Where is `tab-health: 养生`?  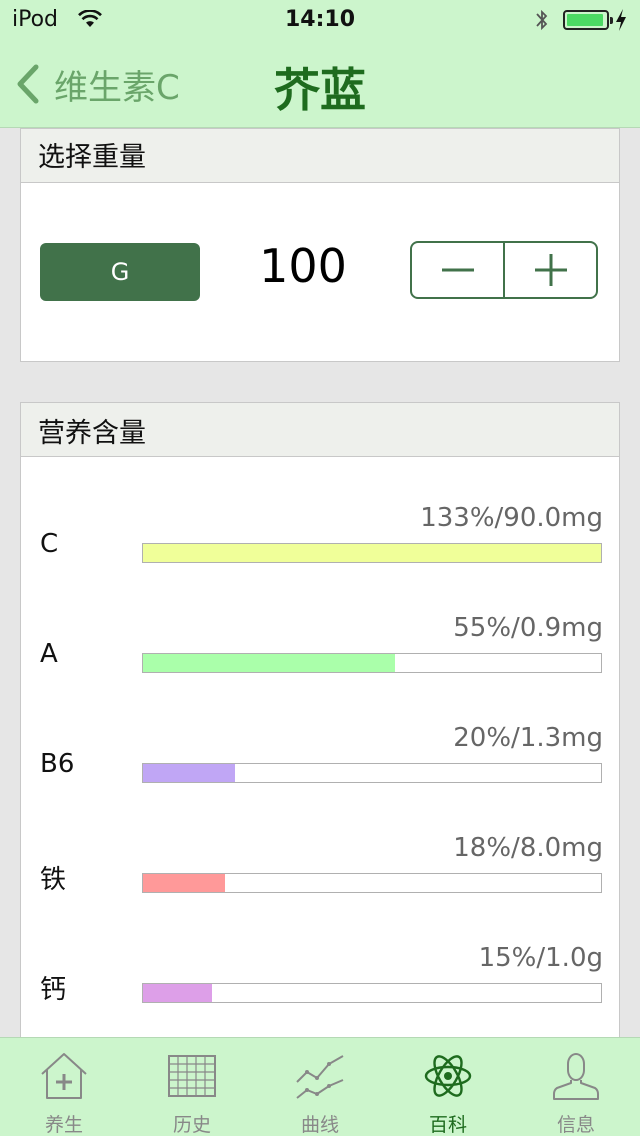 tab-health: 养生 is located at coordinates (64, 1087).